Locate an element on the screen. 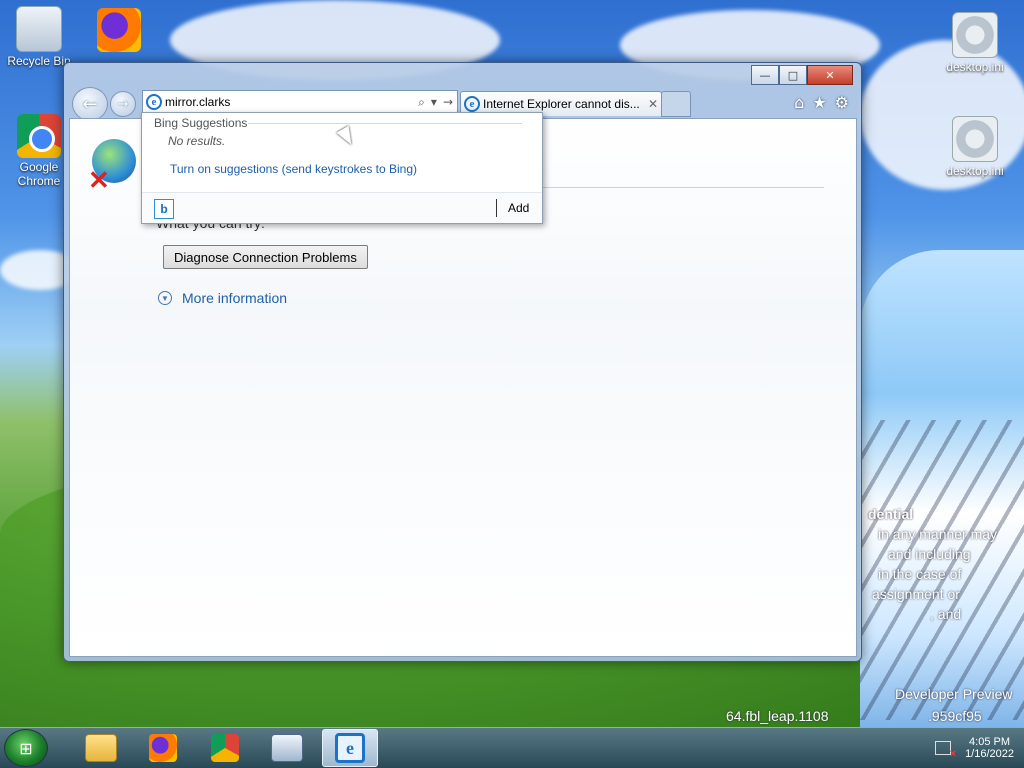  suggestions-header: Bing Suggestions is located at coordinates (201, 123).